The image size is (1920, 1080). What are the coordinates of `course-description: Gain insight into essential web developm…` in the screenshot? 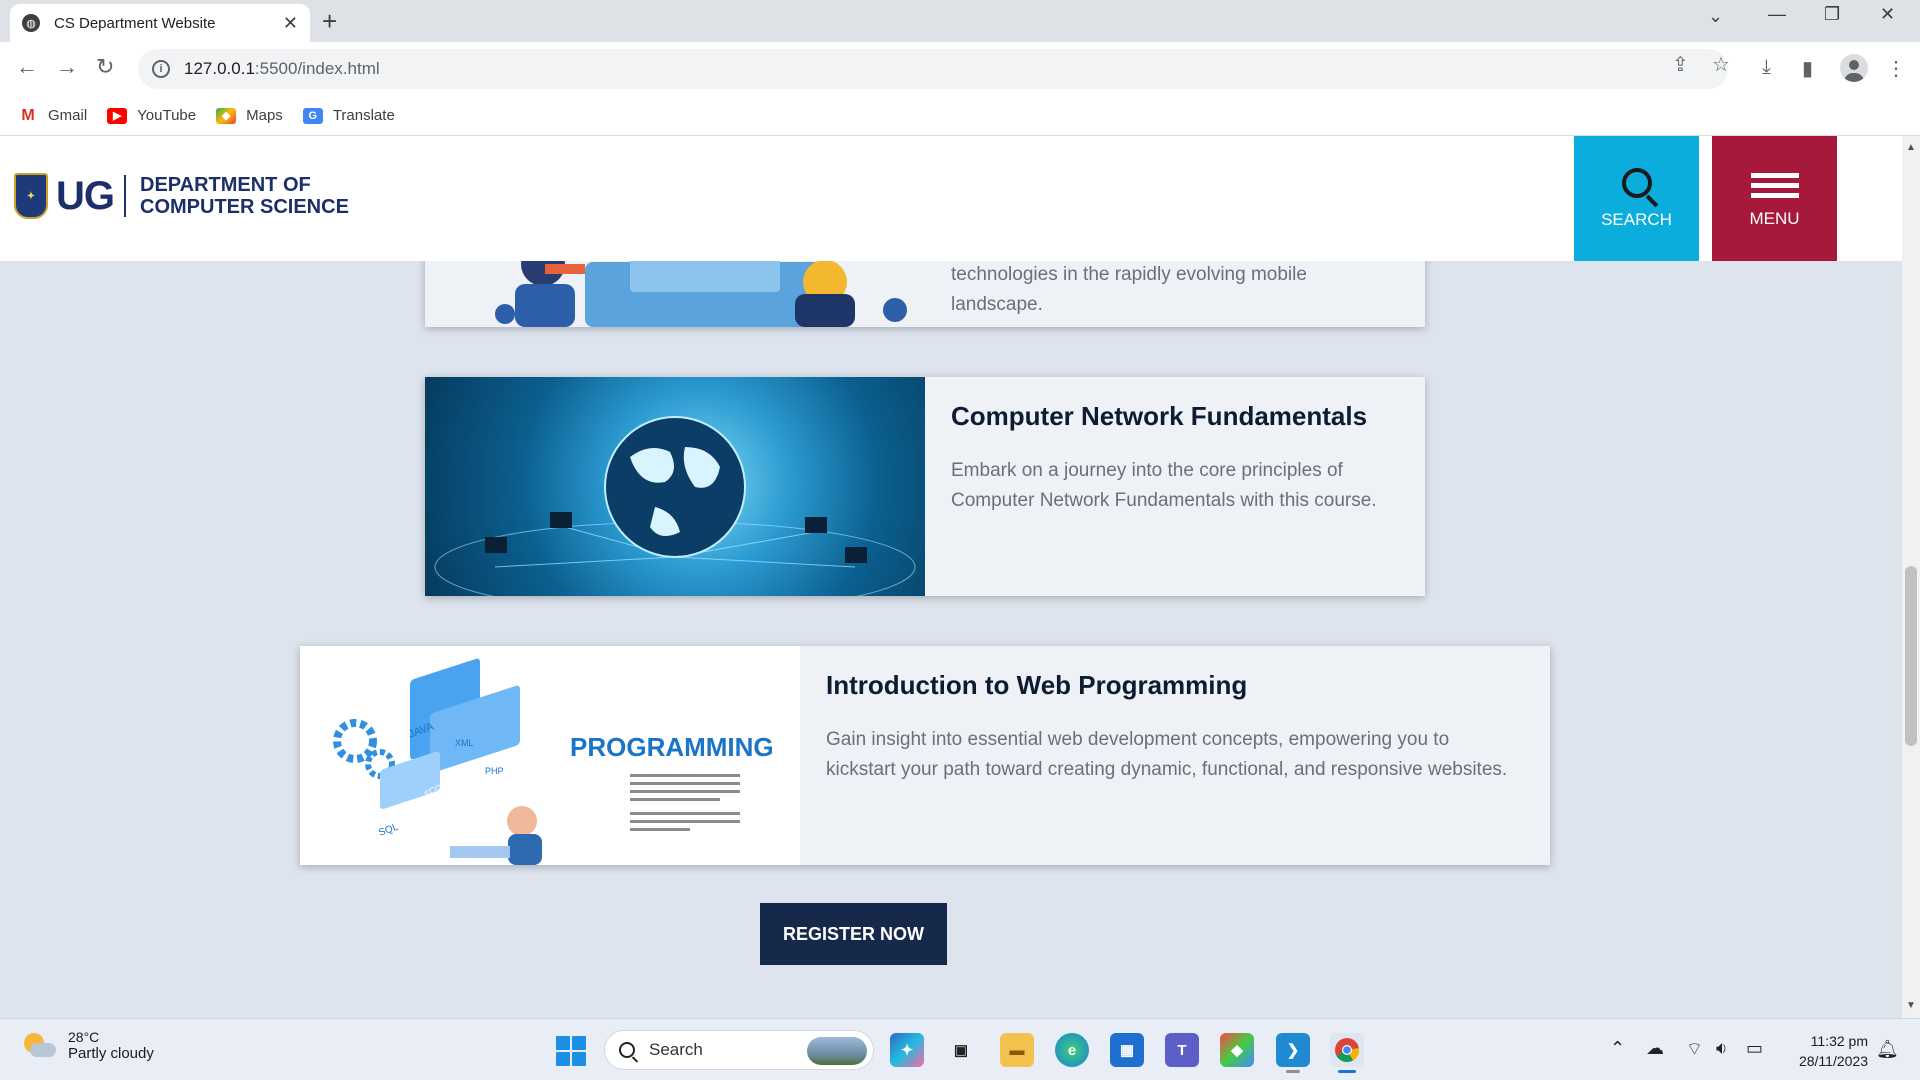 It's located at (1167, 754).